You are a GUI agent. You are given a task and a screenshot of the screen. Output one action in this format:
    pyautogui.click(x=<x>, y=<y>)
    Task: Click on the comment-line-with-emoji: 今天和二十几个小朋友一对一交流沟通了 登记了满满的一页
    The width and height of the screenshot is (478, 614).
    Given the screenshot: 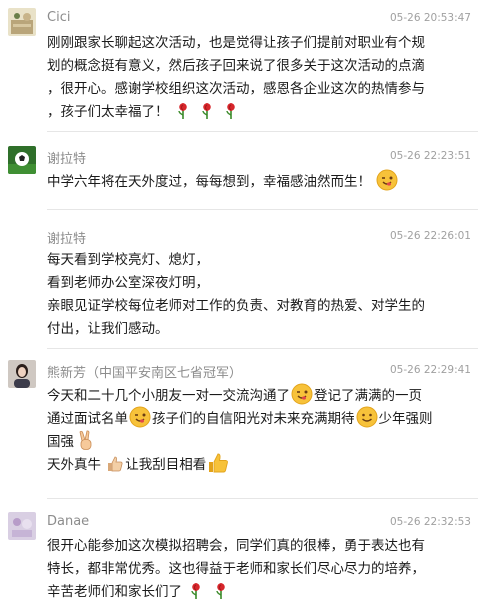 What is the action you would take?
    pyautogui.click(x=257, y=394)
    